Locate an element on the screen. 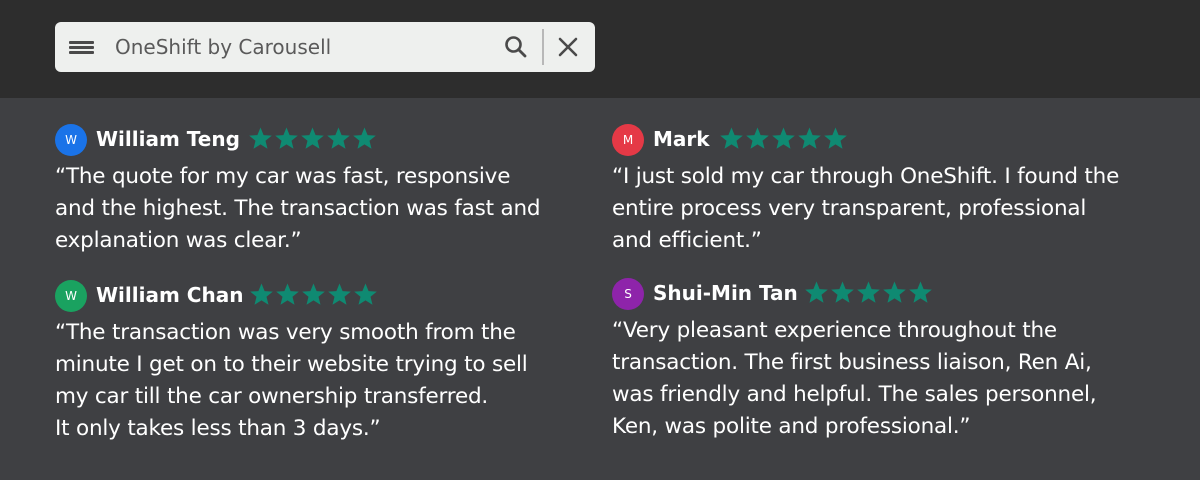 The height and width of the screenshot is (480, 1200). hamburger-menu-icon is located at coordinates (81, 47).